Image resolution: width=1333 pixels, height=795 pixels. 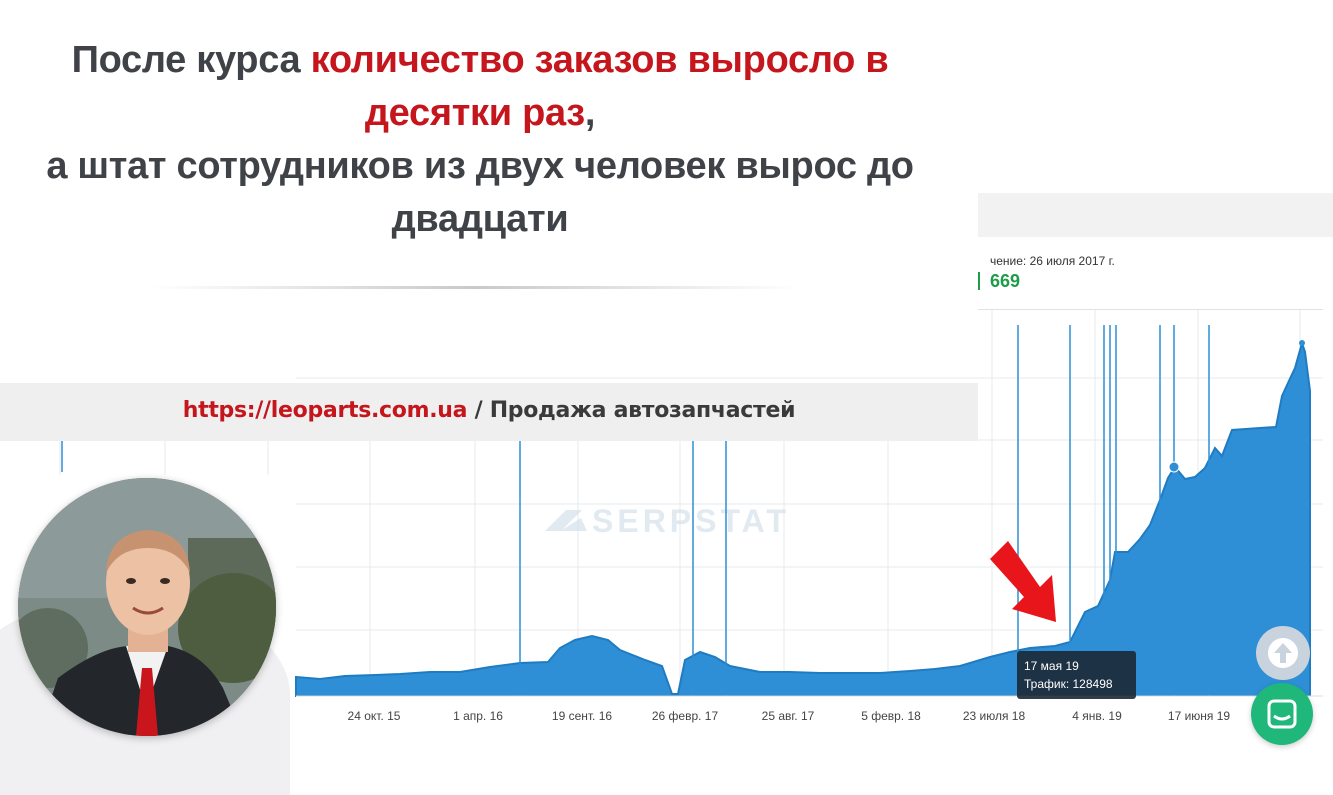 I want to click on site-description: Продажа автозапчастей, so click(x=642, y=410).